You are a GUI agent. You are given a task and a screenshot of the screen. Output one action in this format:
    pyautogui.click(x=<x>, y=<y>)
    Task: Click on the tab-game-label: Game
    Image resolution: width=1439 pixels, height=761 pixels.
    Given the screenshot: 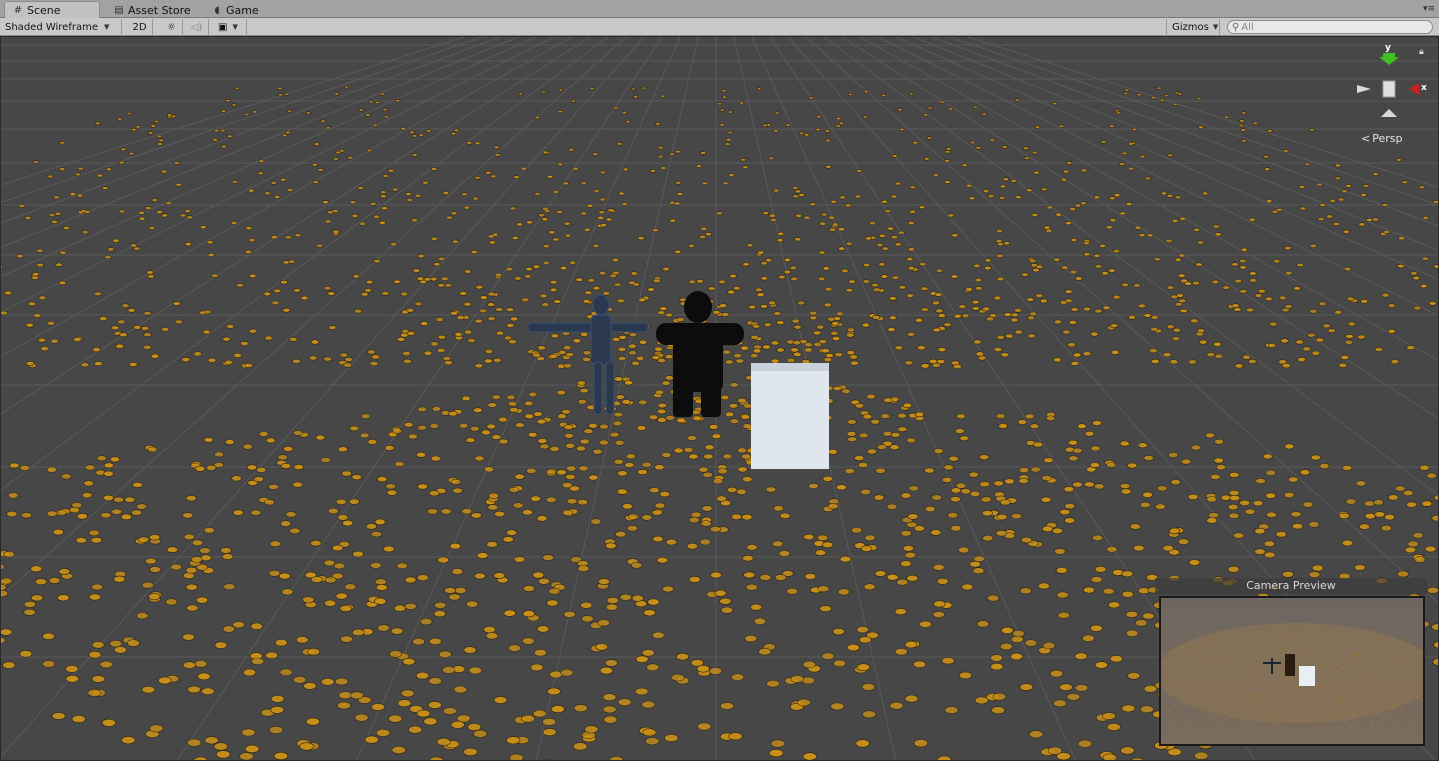 What is the action you would take?
    pyautogui.click(x=242, y=10)
    